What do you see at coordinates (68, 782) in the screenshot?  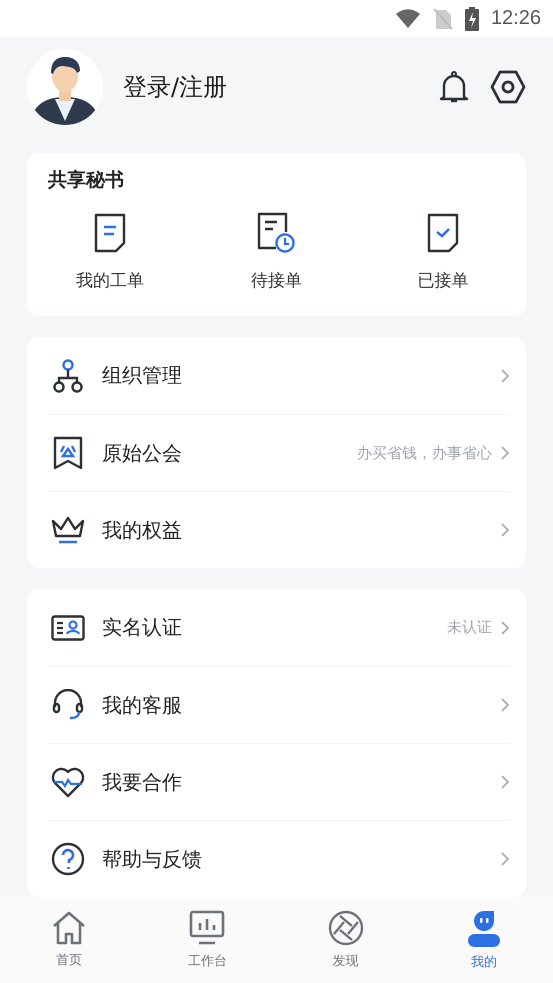 I see `heart-pulse-icon` at bounding box center [68, 782].